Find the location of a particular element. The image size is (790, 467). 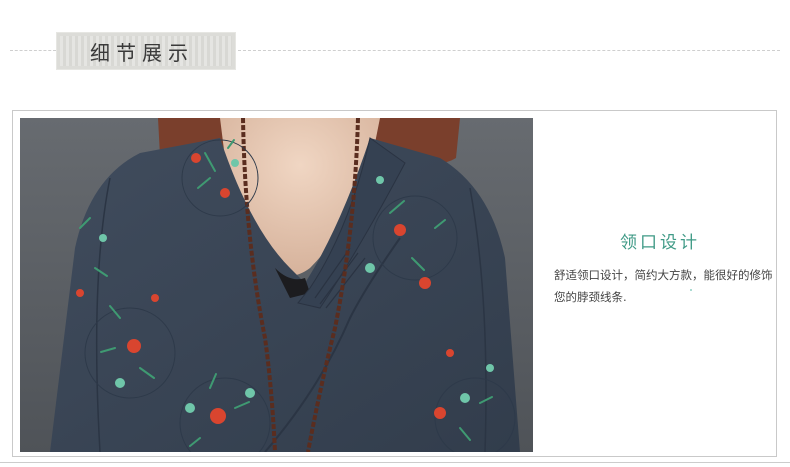

header-divider-right is located at coordinates (509, 50).